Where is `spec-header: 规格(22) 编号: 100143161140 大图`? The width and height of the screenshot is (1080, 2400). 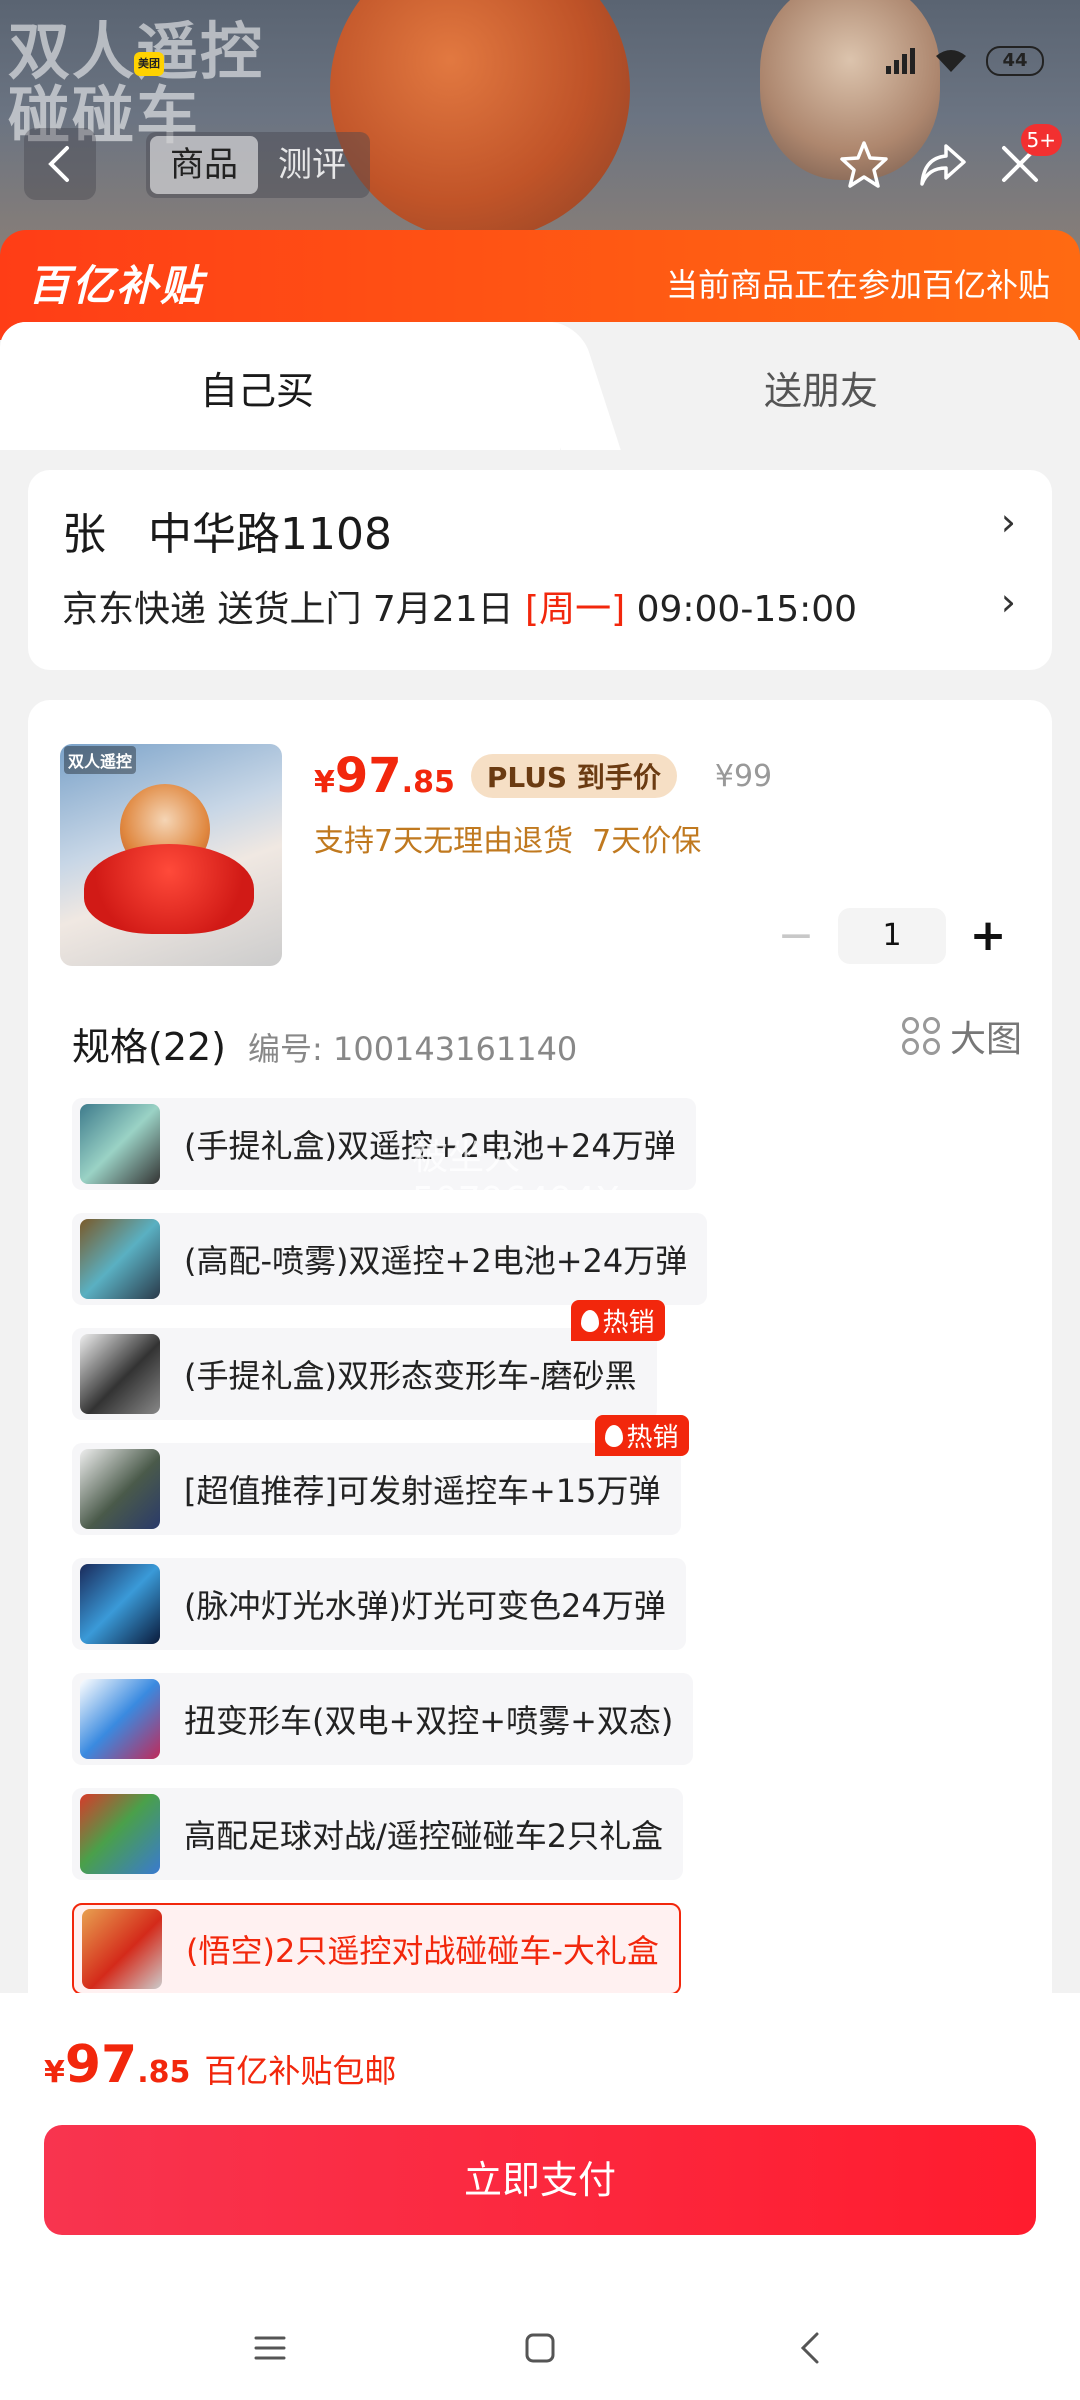
spec-header: 规格(22) 编号: 100143161140 大图 is located at coordinates (547, 1043).